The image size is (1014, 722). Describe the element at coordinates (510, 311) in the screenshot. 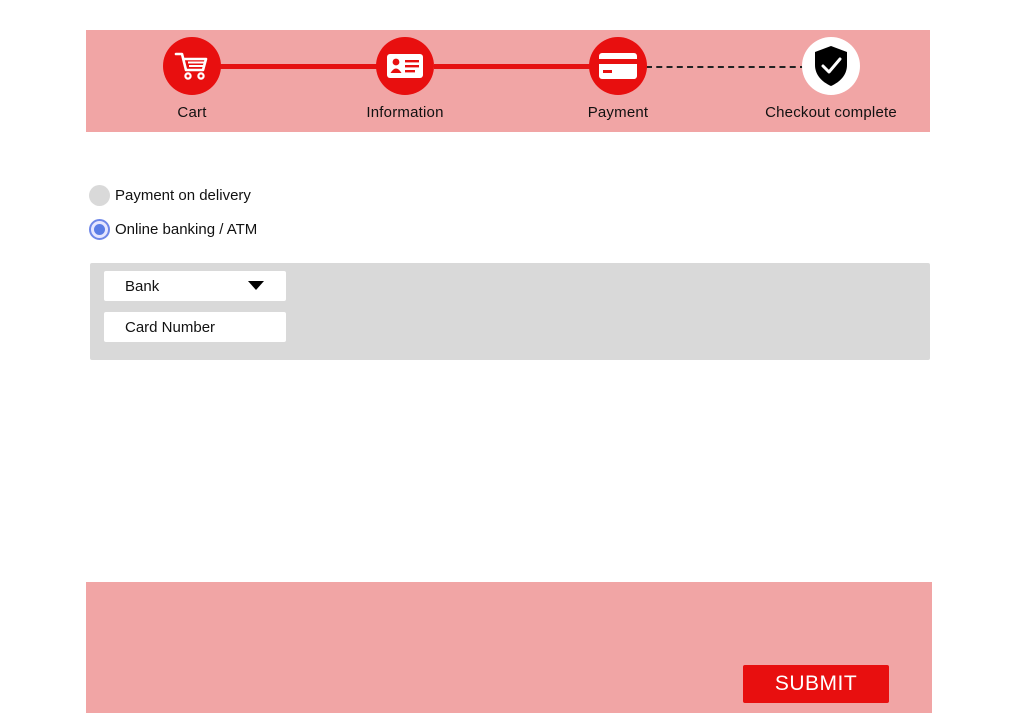

I see `bank-details-panel: Bank Card Number` at that location.